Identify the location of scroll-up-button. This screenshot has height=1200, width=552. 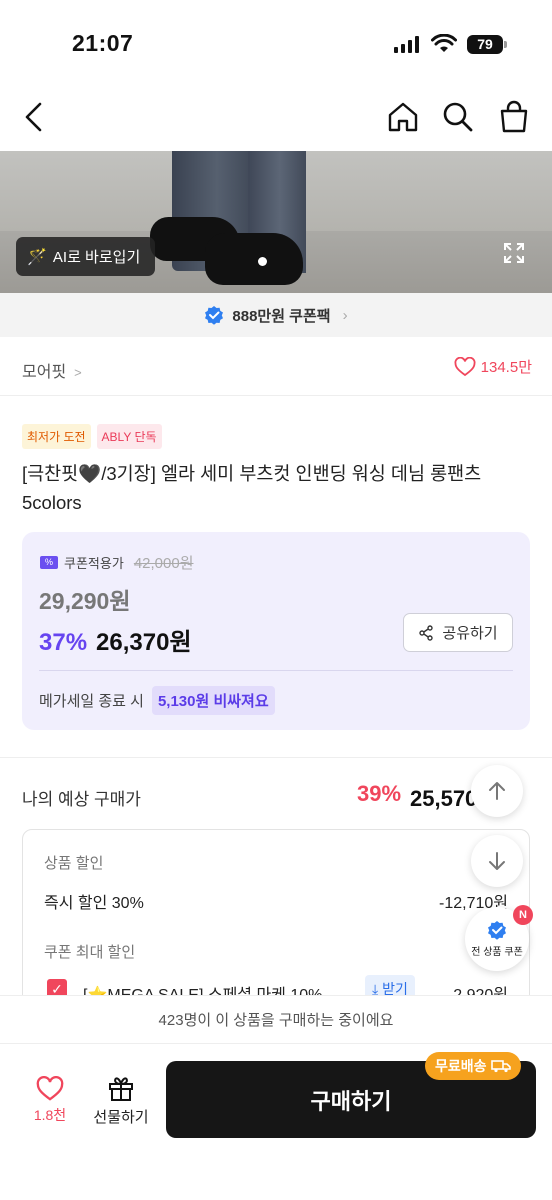
(497, 791).